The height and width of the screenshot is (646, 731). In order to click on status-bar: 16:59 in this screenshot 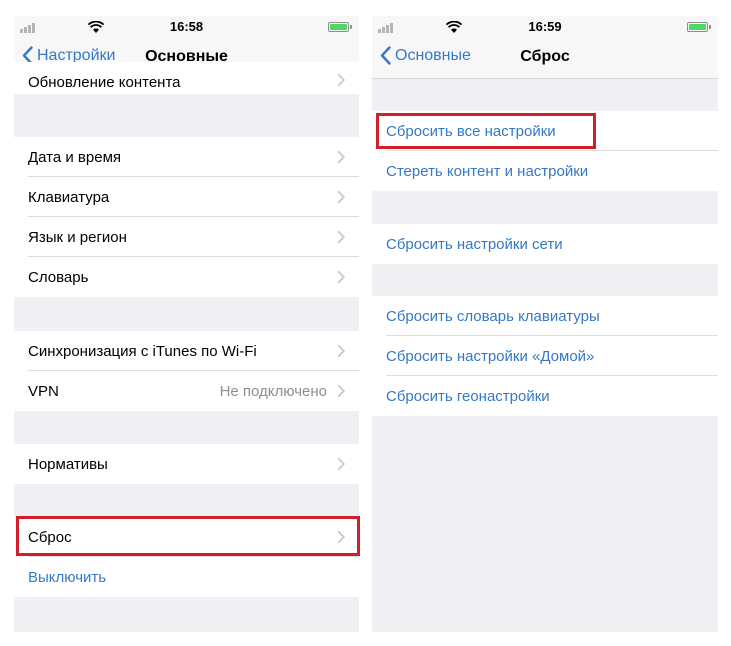, I will do `click(545, 27)`.